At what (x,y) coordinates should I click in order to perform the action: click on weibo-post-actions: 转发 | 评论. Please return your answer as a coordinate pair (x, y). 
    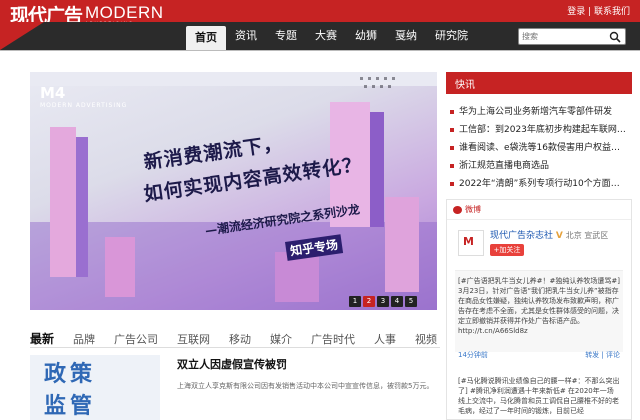
    Looking at the image, I should click on (602, 355).